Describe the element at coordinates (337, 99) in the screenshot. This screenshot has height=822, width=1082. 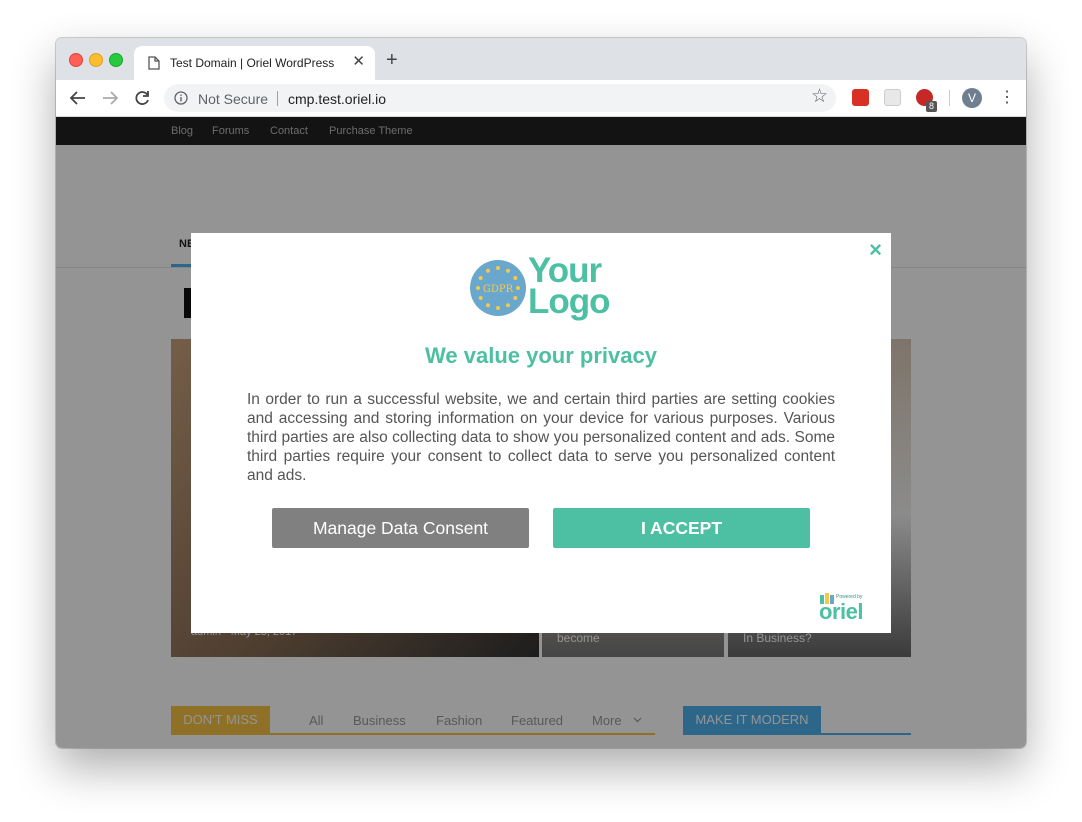
I see `url-text: cmp.test.oriel.io` at that location.